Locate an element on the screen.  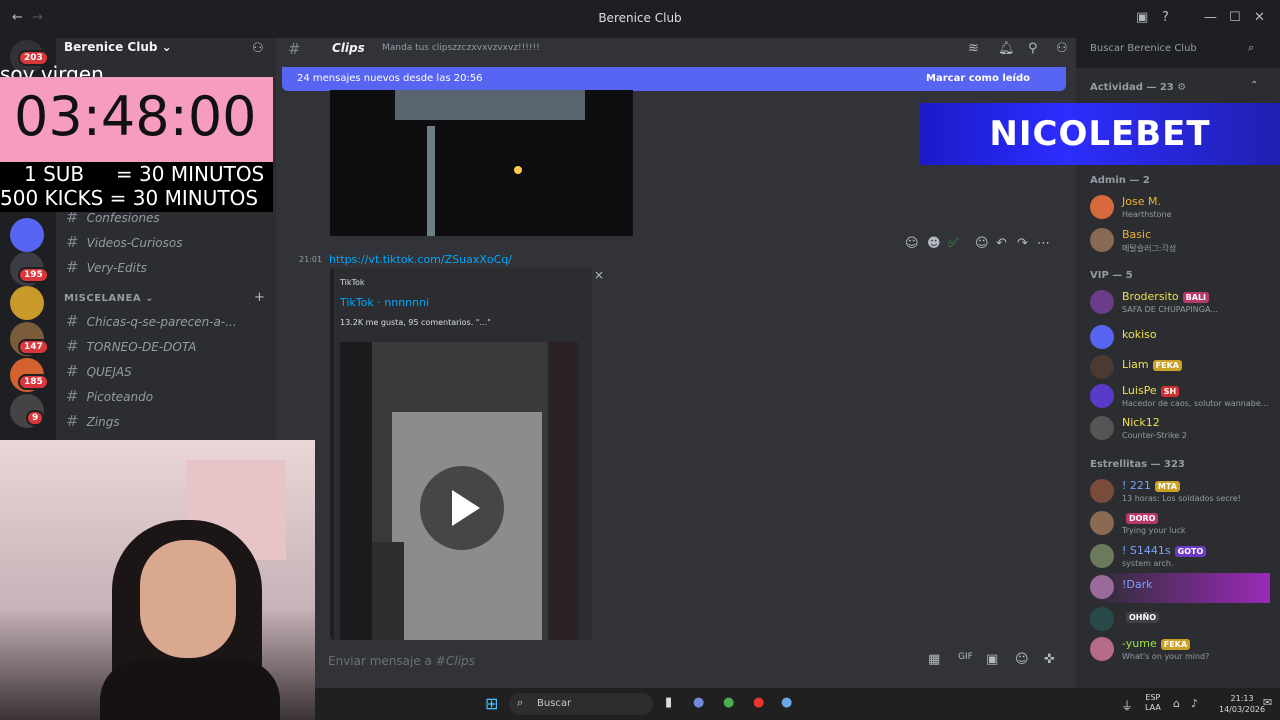
member-item: -yume FEKA What's on your mind? is located at coordinates (1180, 650).